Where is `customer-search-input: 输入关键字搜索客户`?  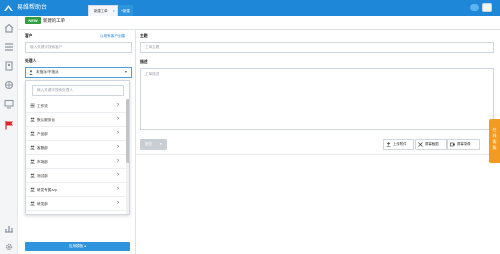
customer-search-input: 输入关键字搜索客户 is located at coordinates (78, 47).